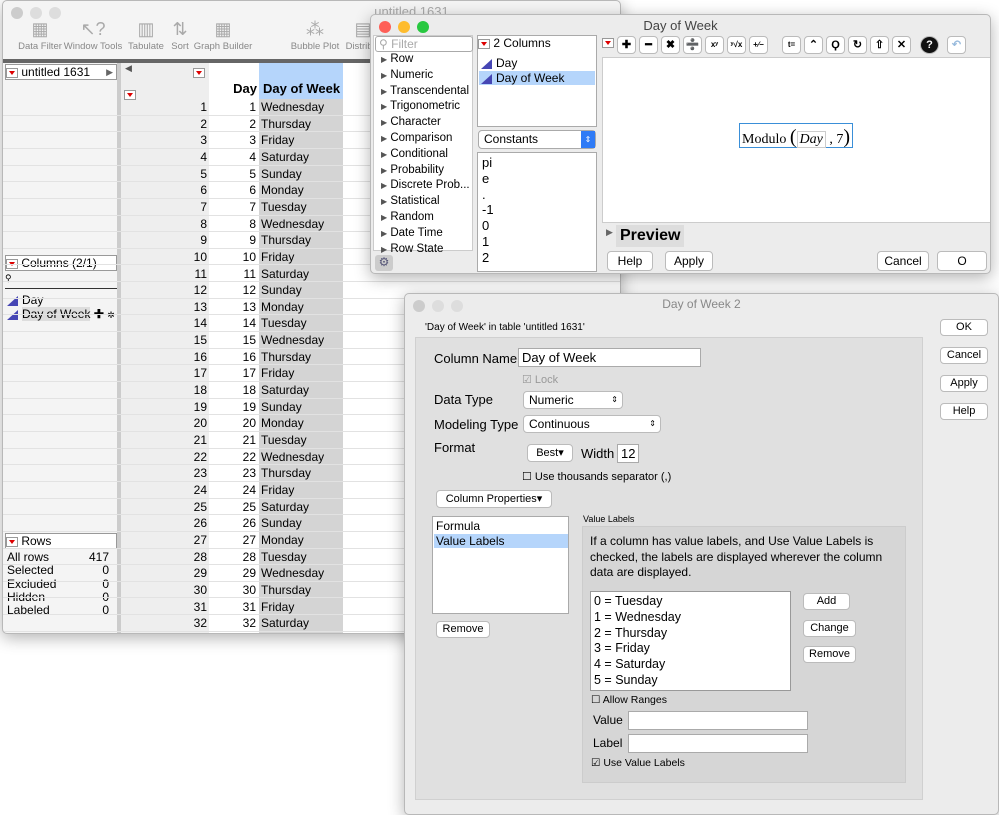  What do you see at coordinates (412, 249) in the screenshot?
I see `function-category: ▶ Row State` at bounding box center [412, 249].